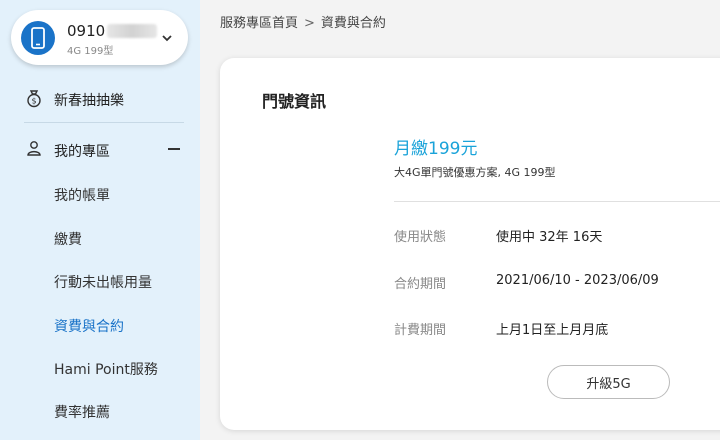  Describe the element at coordinates (475, 172) in the screenshot. I see `plan-name: 大4G單門號優惠方案, 4G 199型` at that location.